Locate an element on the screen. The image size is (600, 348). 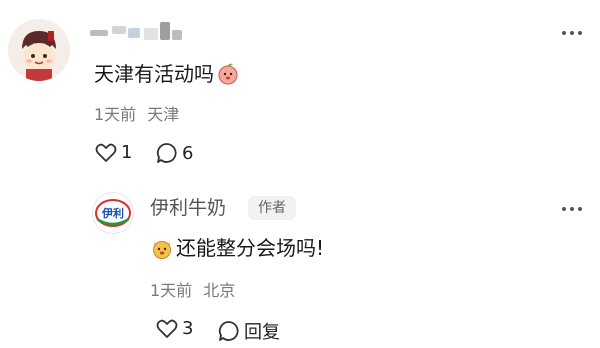
peach-face-emoji-icon is located at coordinates (228, 74).